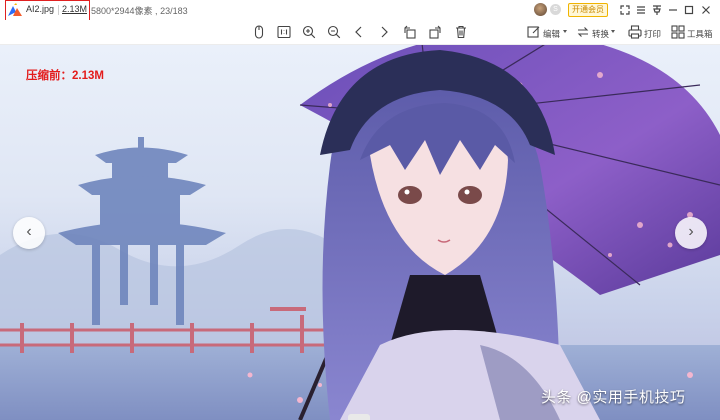 This screenshot has width=720, height=420. Describe the element at coordinates (174, 11) in the screenshot. I see `image-index: 23/183` at that location.